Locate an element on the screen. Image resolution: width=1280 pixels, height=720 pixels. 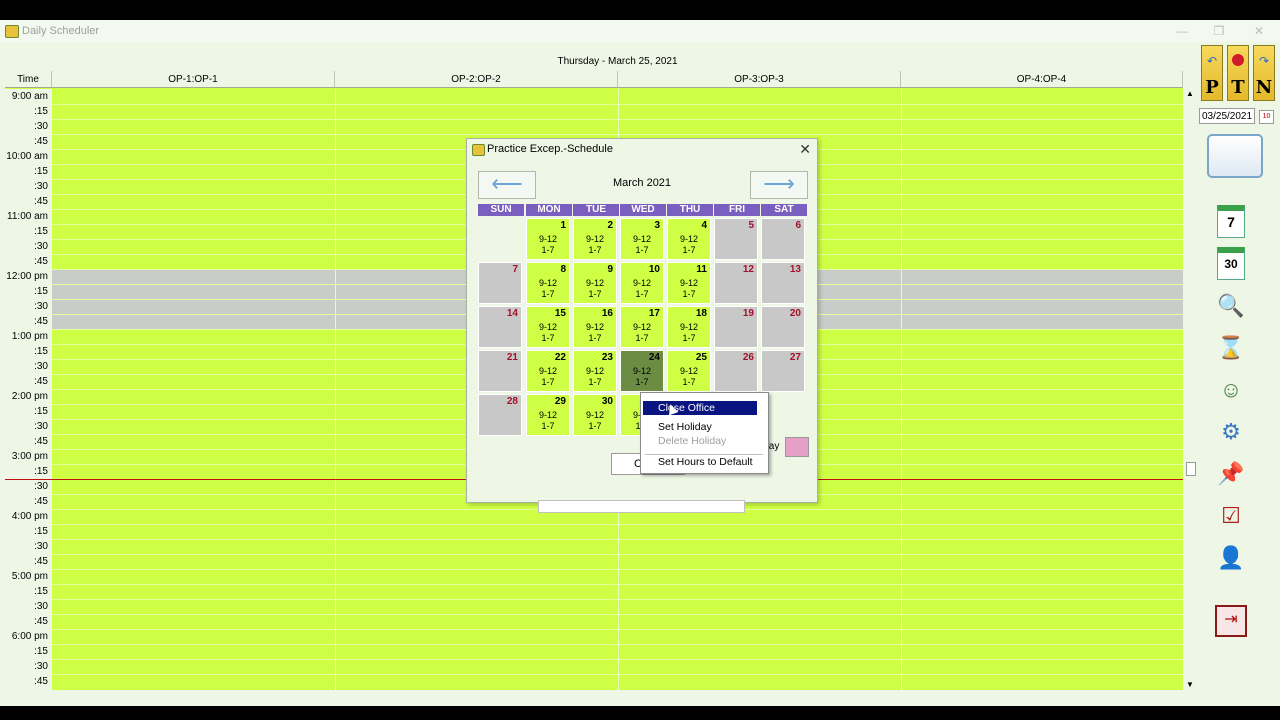
hourglass-icon: ⌛ is located at coordinates (1231, 347).